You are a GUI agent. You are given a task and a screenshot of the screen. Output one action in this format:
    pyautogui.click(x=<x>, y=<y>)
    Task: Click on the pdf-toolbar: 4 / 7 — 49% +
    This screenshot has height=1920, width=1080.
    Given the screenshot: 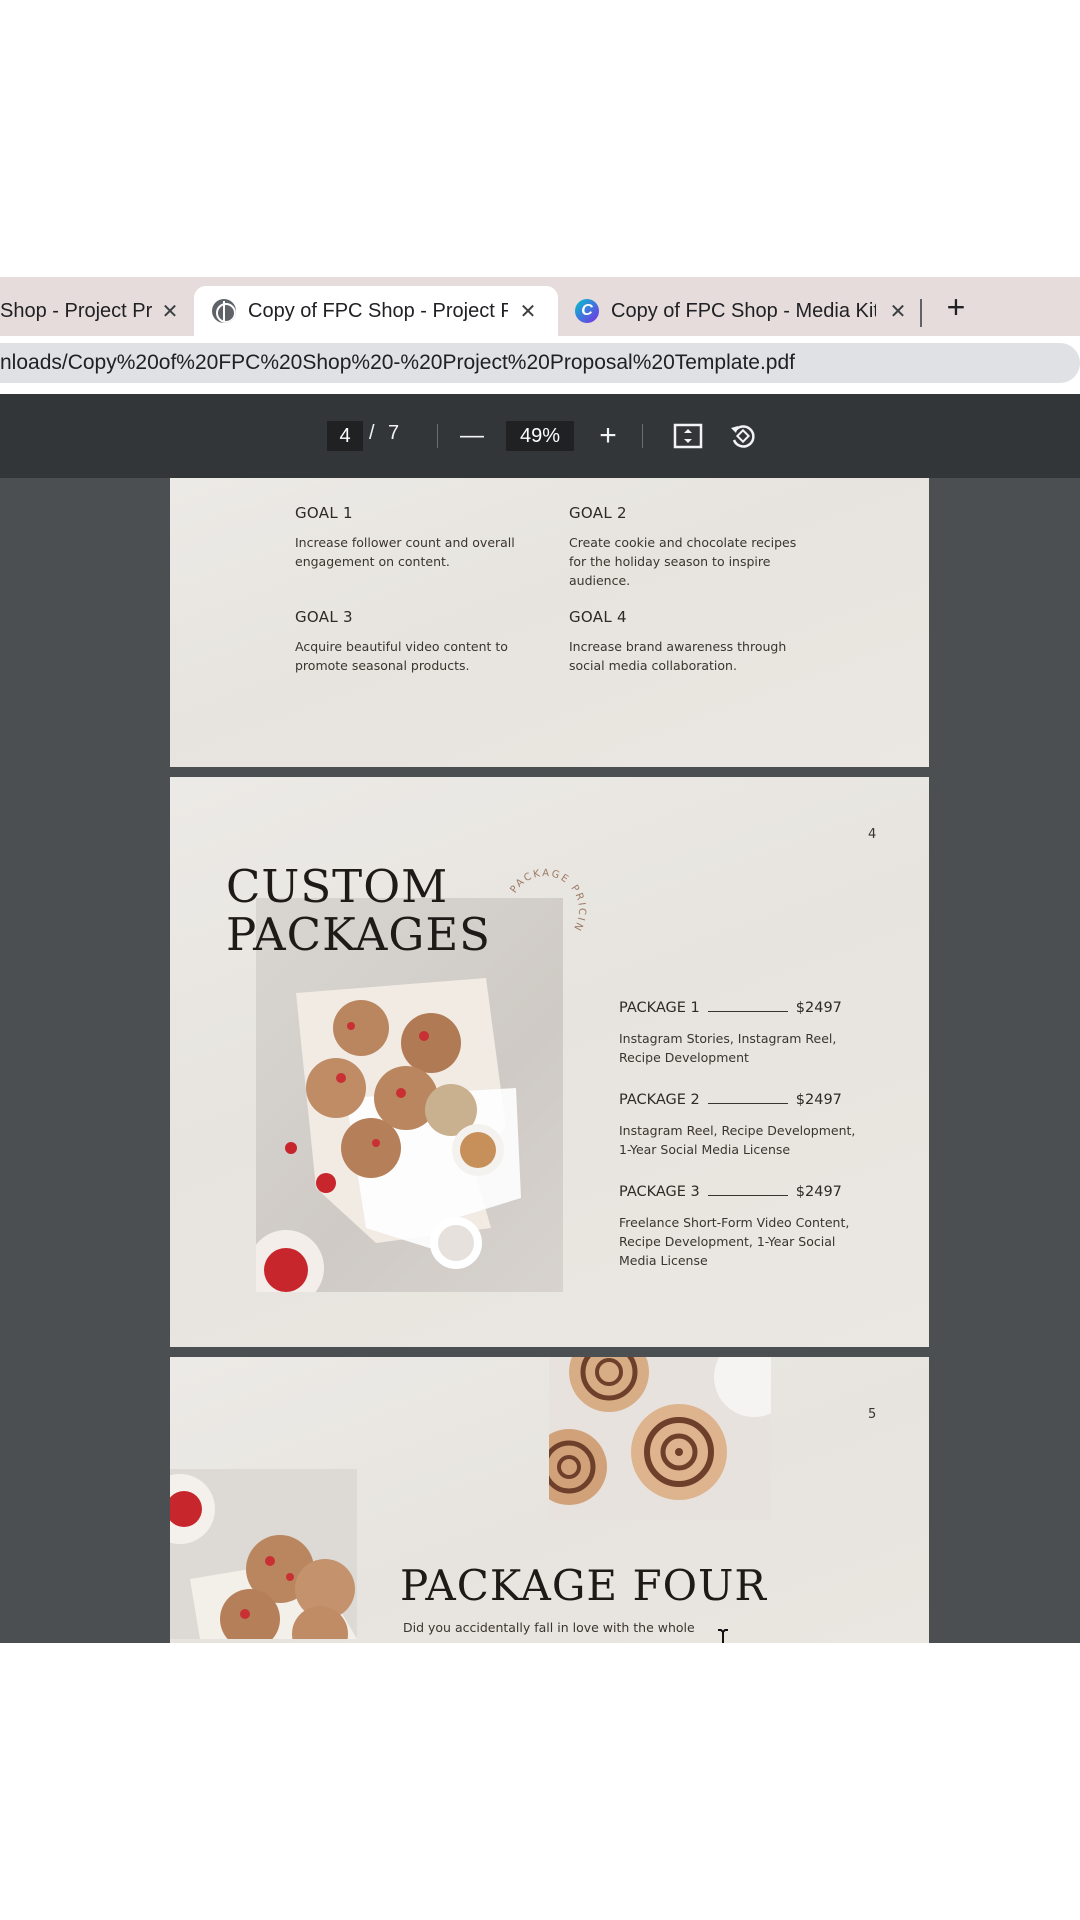 What is the action you would take?
    pyautogui.click(x=540, y=436)
    